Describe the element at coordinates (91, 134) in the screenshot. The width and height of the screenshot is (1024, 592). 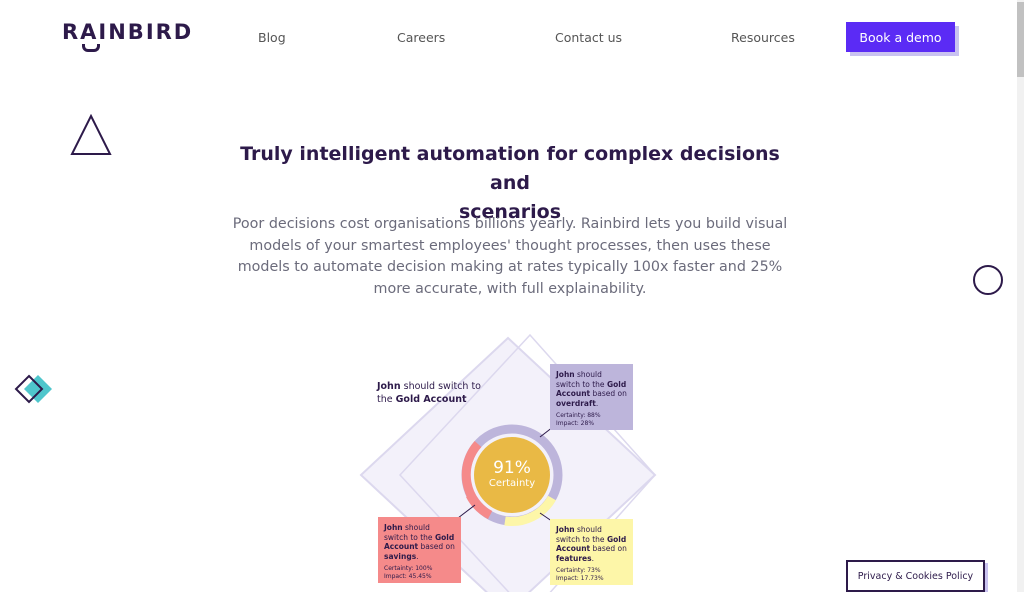
I see `triangle-decoration-icon` at that location.